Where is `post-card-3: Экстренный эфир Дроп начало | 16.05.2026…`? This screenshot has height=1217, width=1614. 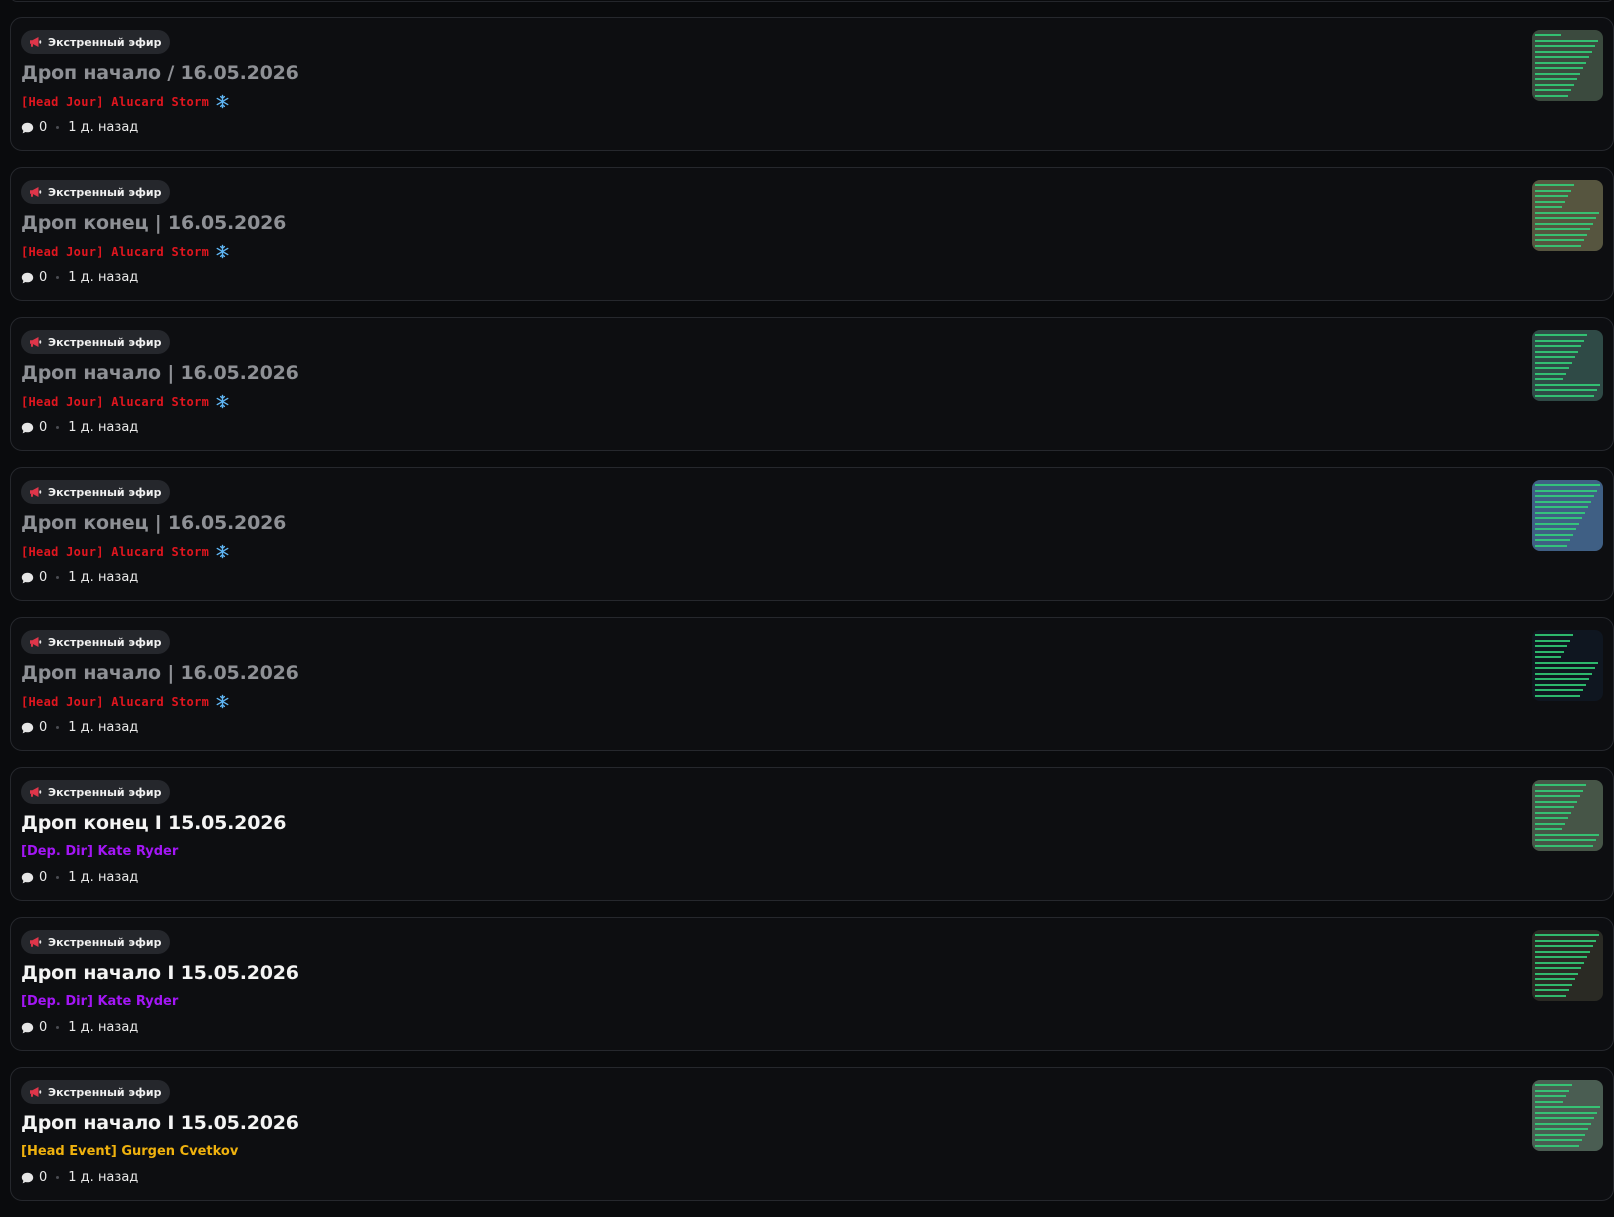 post-card-3: Экстренный эфир Дроп начало | 16.05.2026… is located at coordinates (812, 384).